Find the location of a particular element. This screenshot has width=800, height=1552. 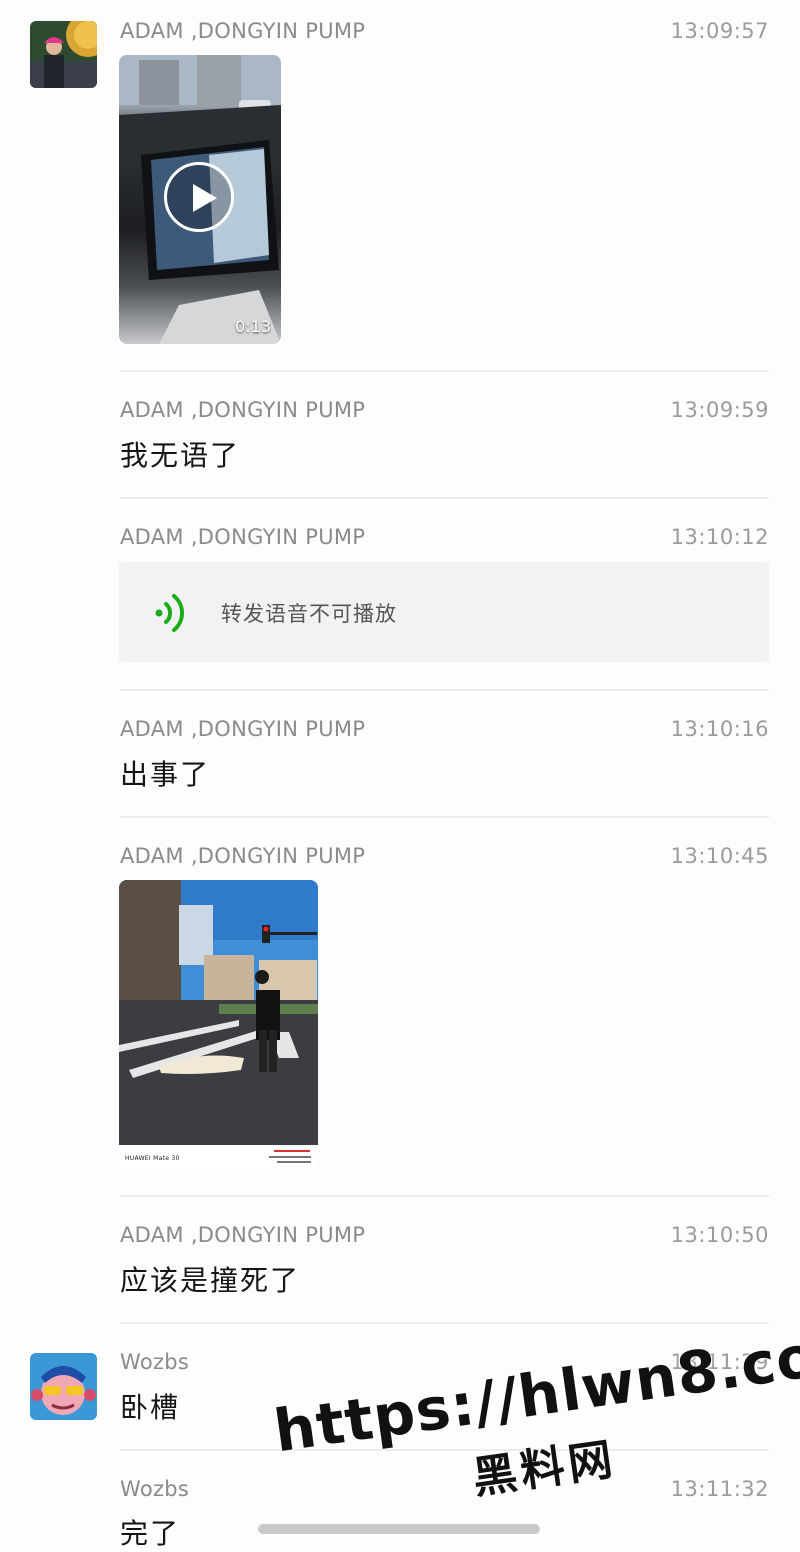

video-duration: 0:13 is located at coordinates (253, 326).